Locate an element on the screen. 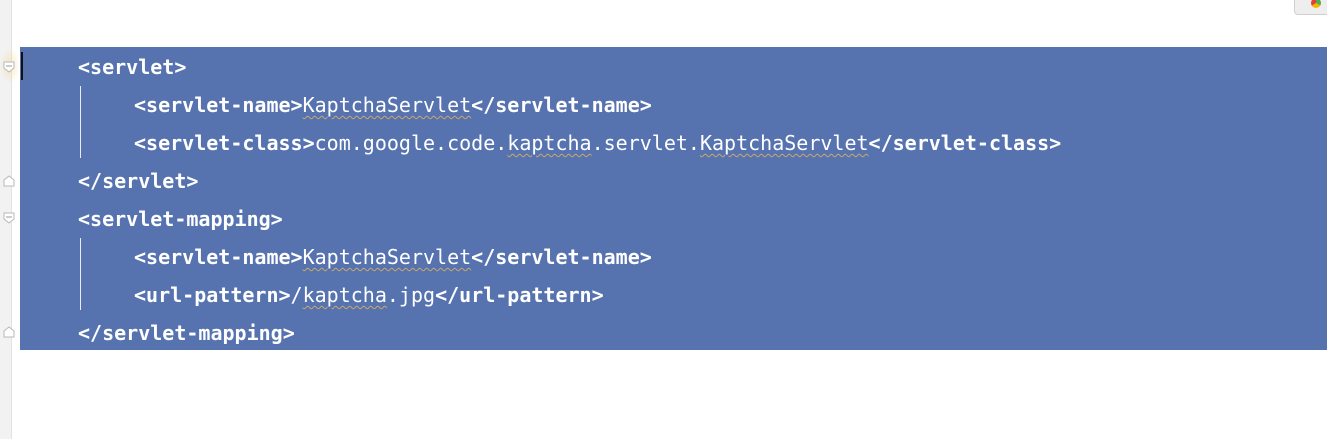 The height and width of the screenshot is (439, 1327). code-line: <url-pattern>/kaptcha.jpg</url-pattern> is located at coordinates (369, 295).